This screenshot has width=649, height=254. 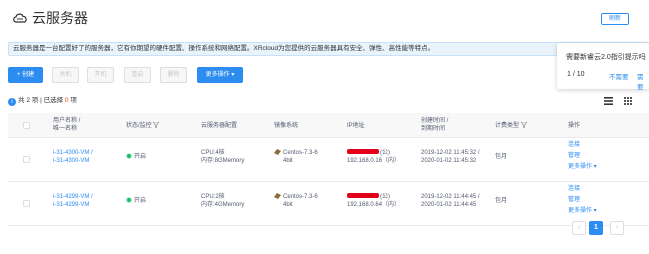 What do you see at coordinates (12, 102) in the screenshot?
I see `info-icon: i` at bounding box center [12, 102].